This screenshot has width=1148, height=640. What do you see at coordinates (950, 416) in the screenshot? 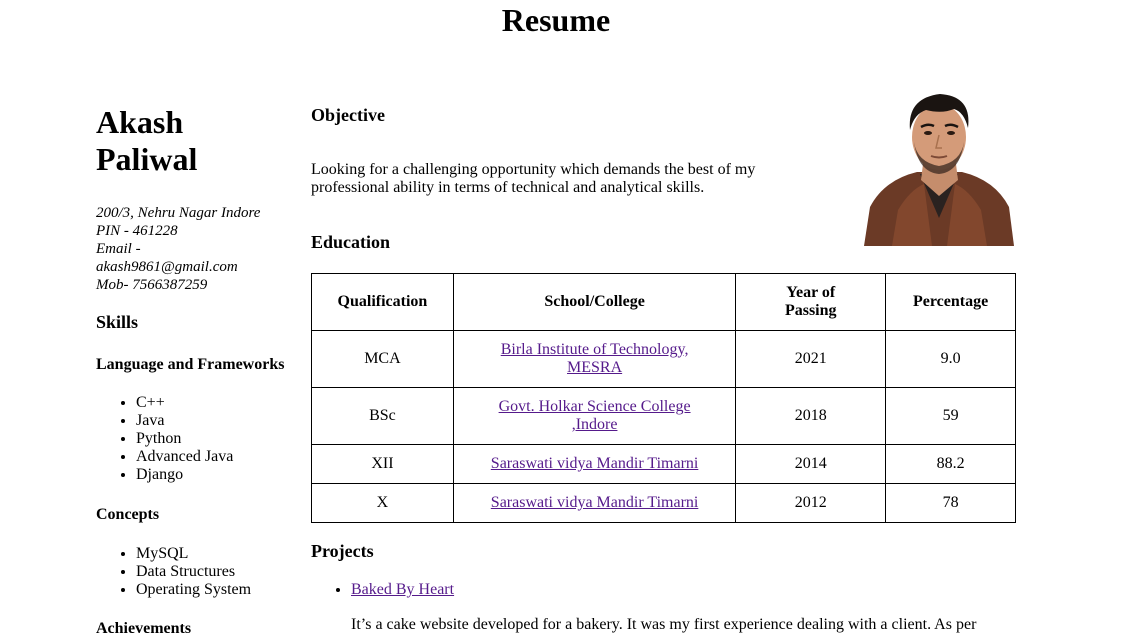
I see `percentage-cell: 59` at bounding box center [950, 416].